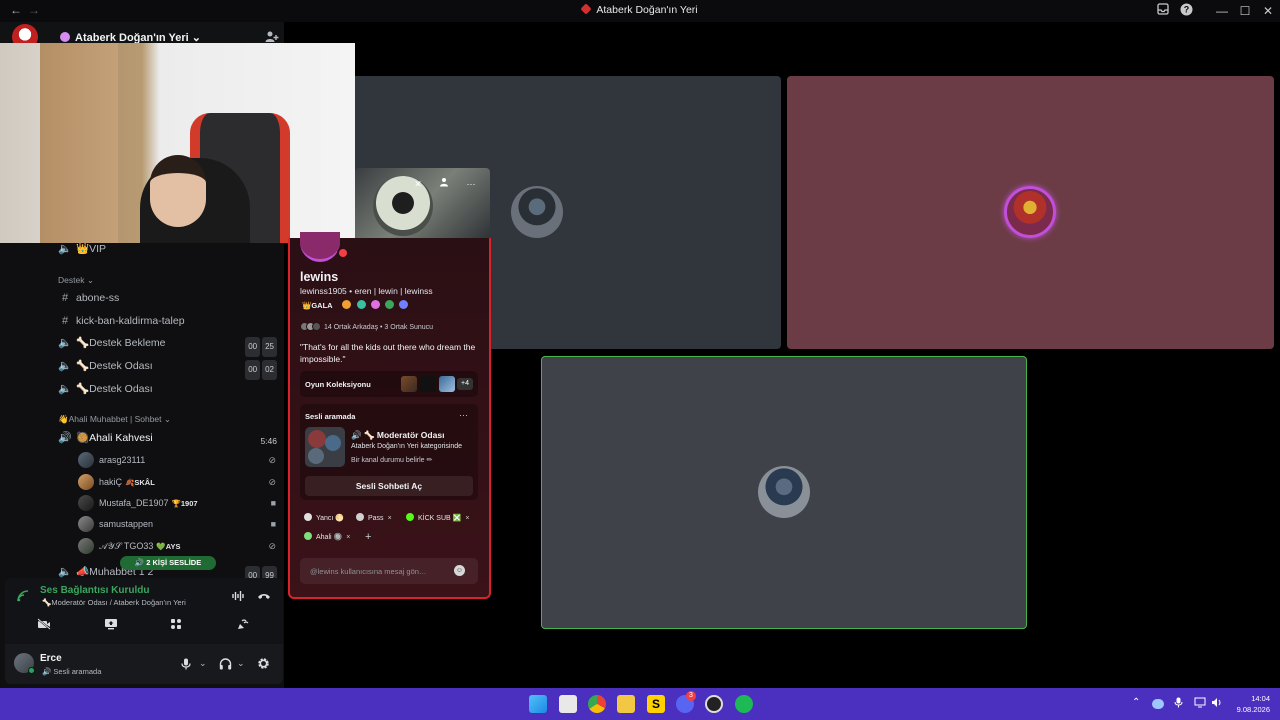  I want to click on close-button: ✕, so click(1268, 11).